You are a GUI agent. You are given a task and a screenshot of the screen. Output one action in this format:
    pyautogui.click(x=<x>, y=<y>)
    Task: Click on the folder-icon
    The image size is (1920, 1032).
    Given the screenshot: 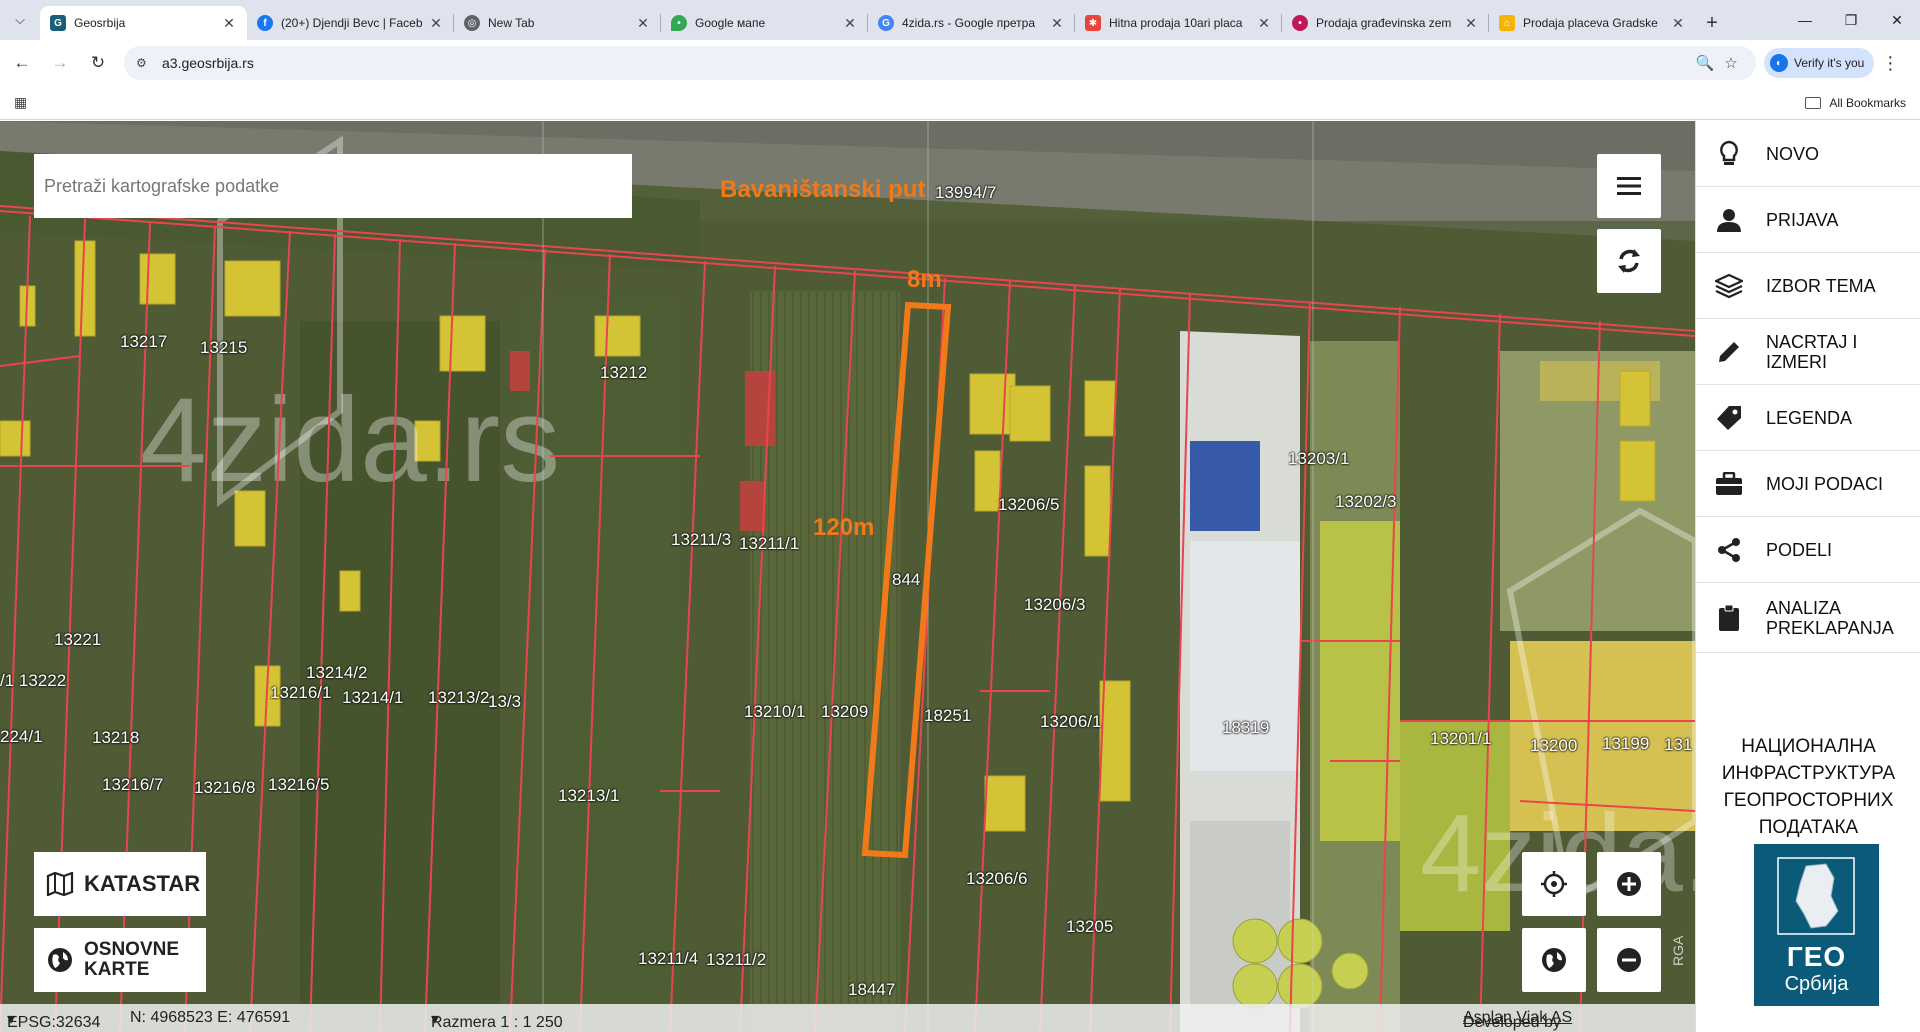 What is the action you would take?
    pyautogui.click(x=1813, y=102)
    